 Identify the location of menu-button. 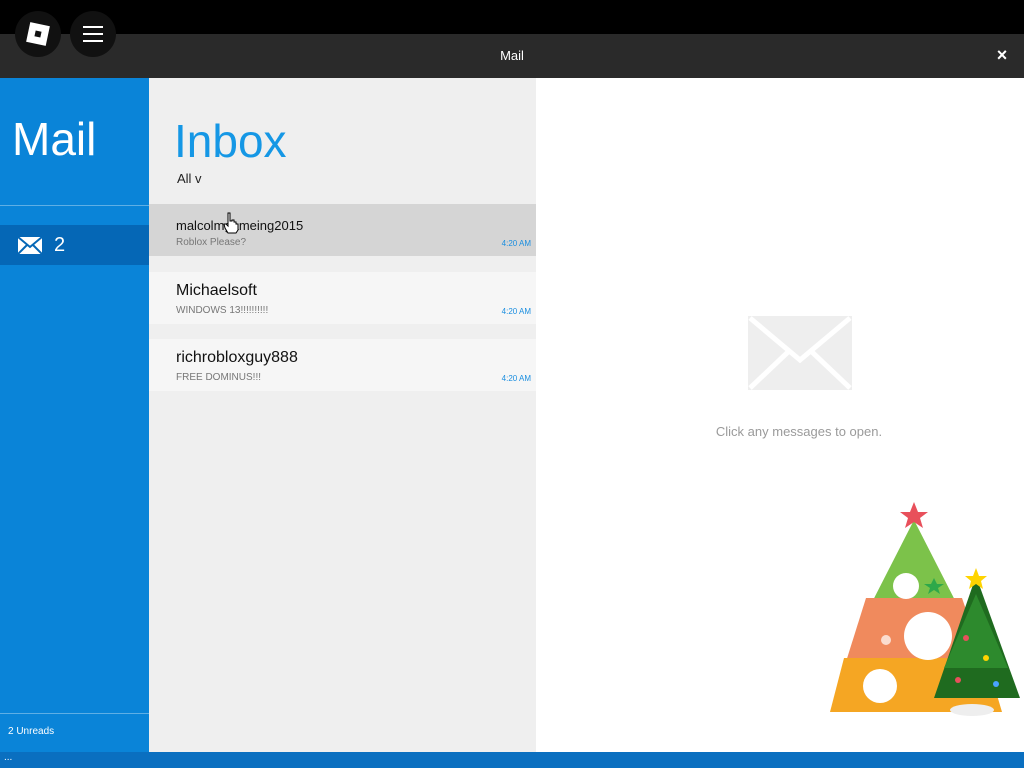
(93, 34).